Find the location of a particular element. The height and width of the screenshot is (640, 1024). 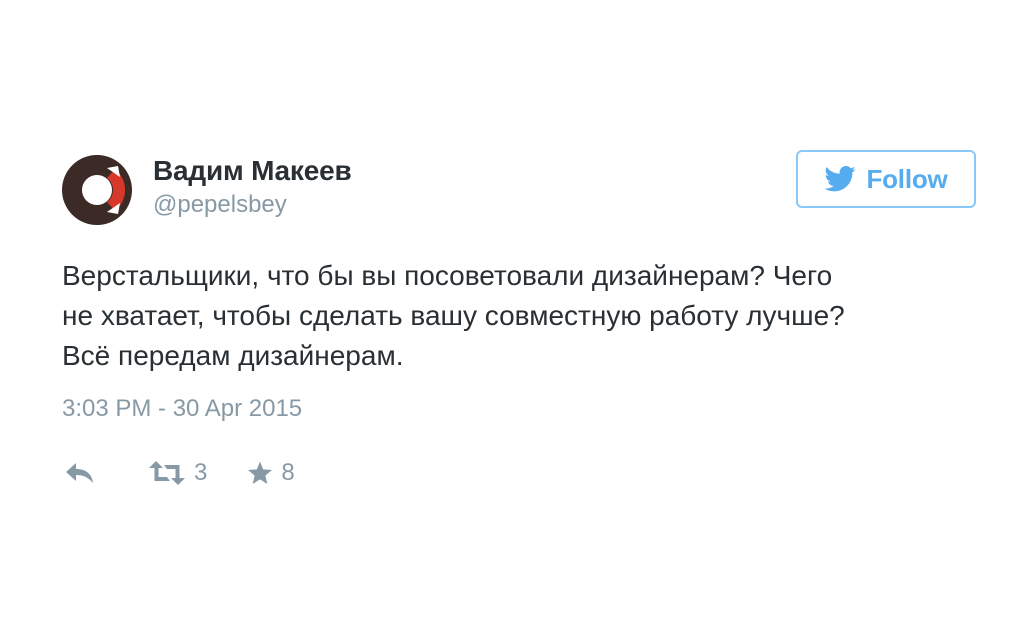

user-info: Вадим Макеев @pepelsbey is located at coordinates (252, 187).